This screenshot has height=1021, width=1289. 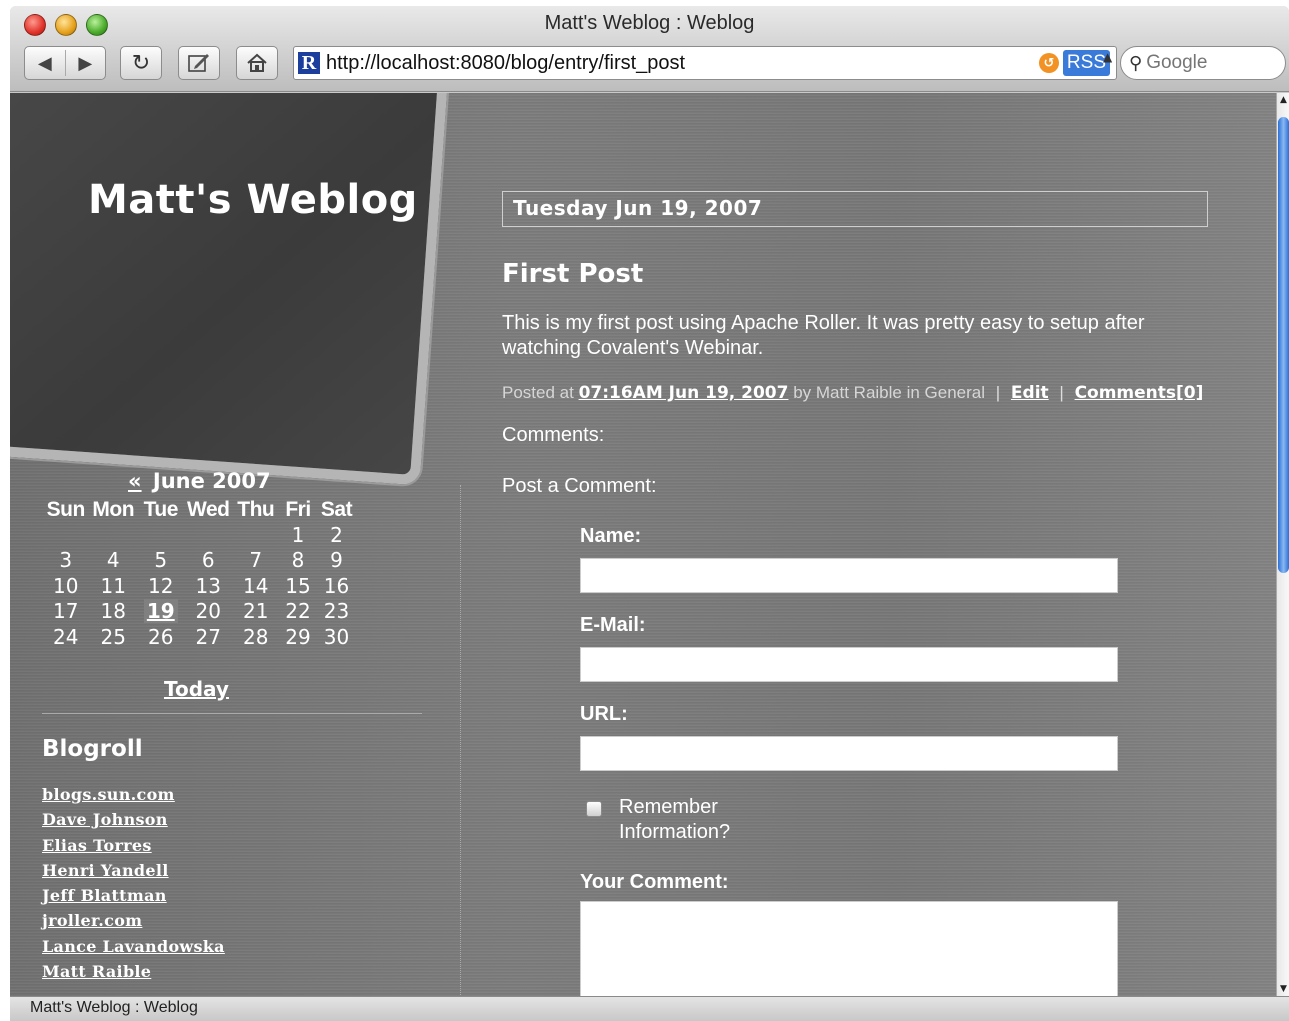 I want to click on calendar-day: 18, so click(x=113, y=611).